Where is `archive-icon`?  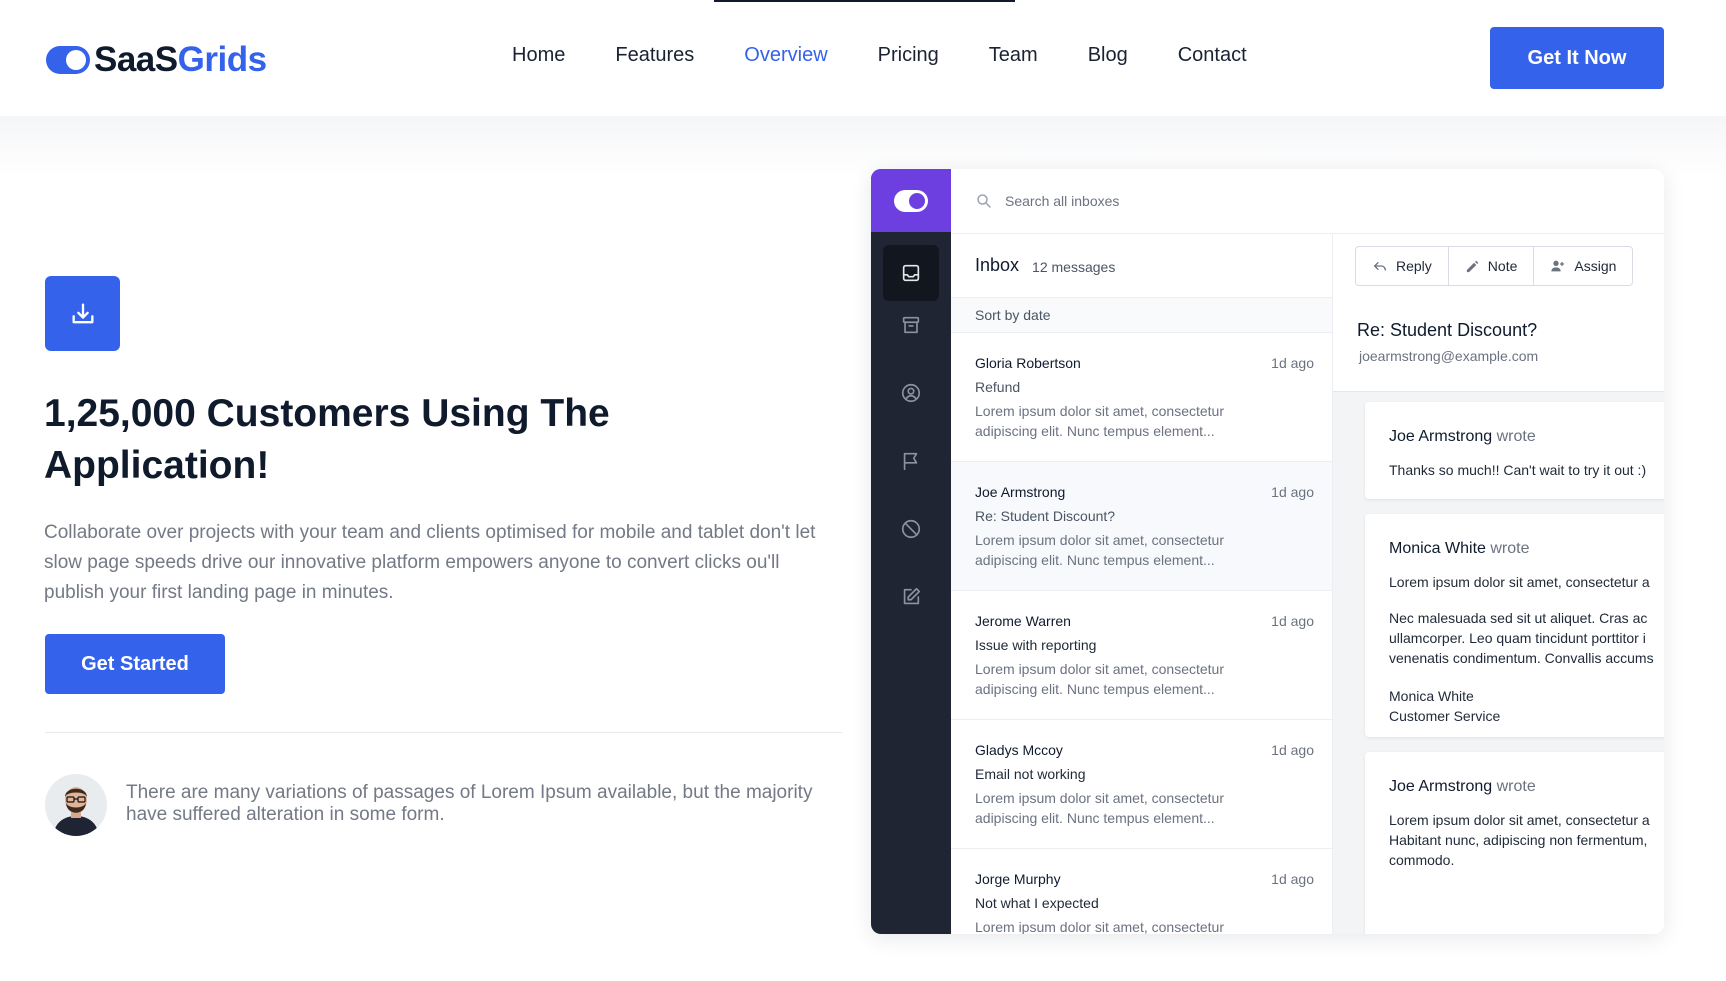
archive-icon is located at coordinates (911, 325).